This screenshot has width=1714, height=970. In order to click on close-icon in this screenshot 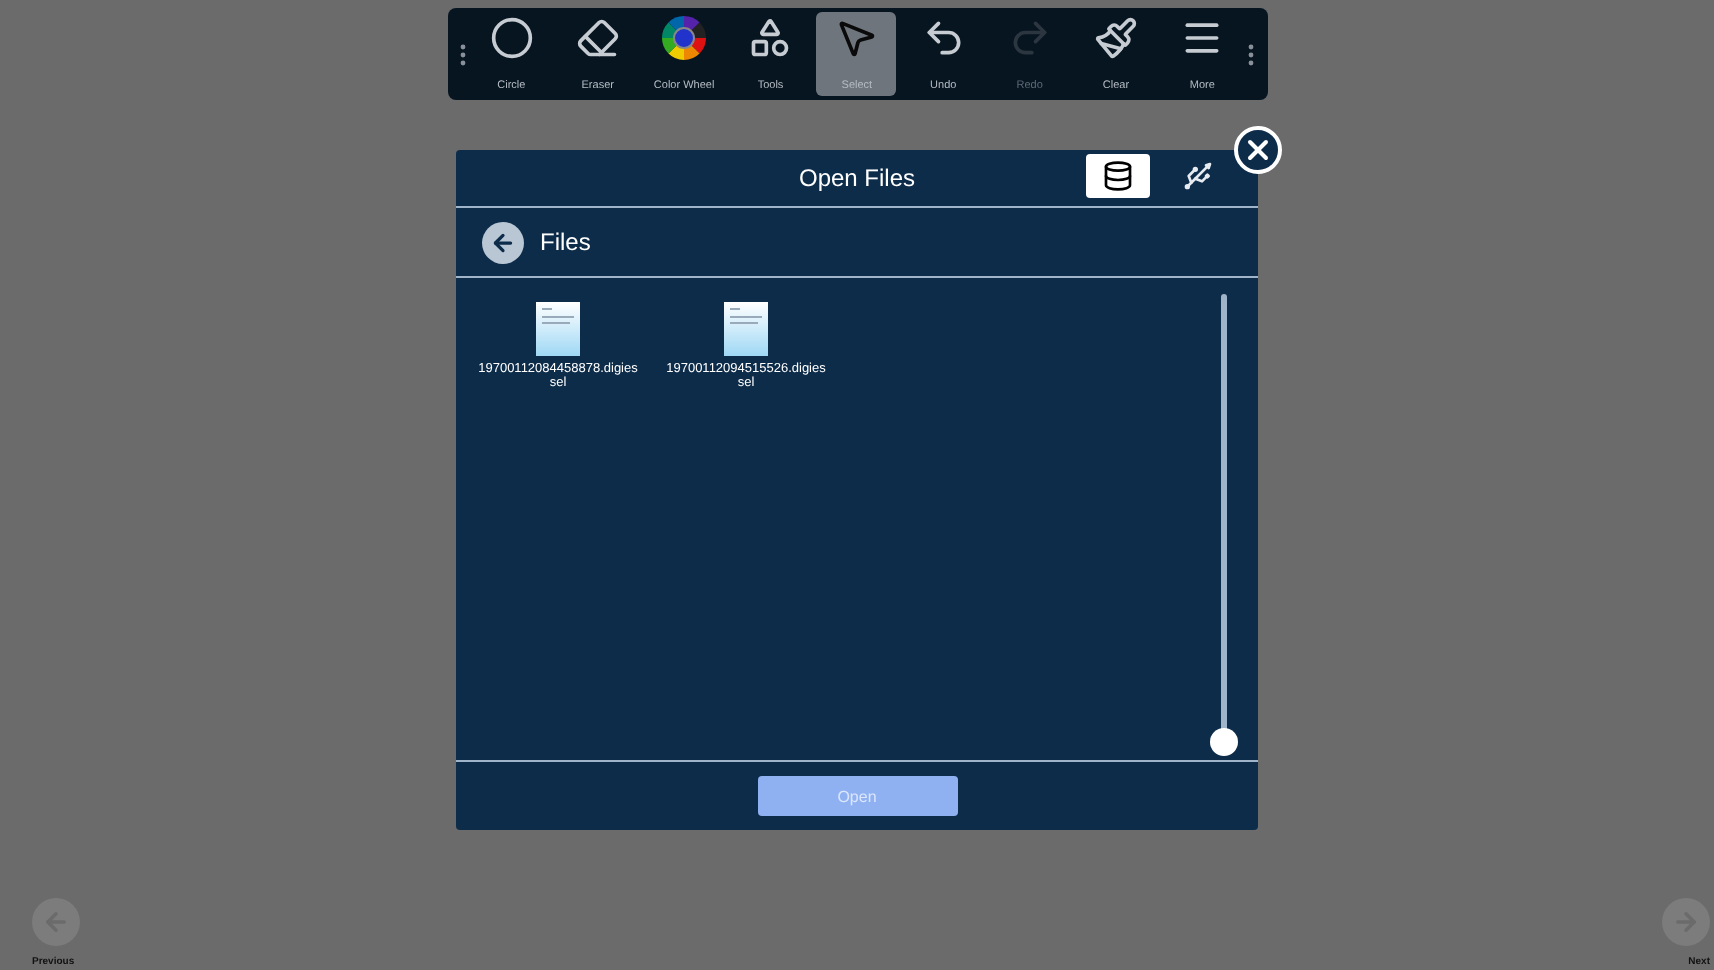, I will do `click(1258, 150)`.